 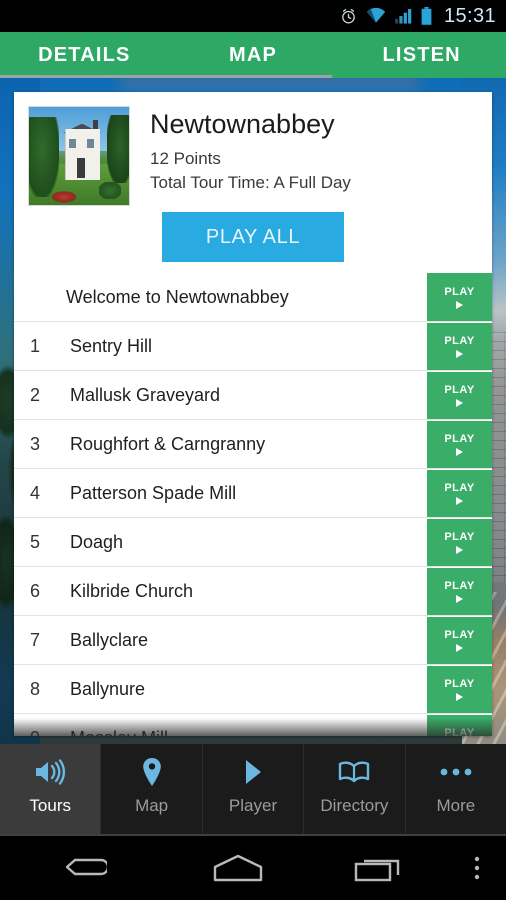 I want to click on tab-map: MAP, so click(x=253, y=55).